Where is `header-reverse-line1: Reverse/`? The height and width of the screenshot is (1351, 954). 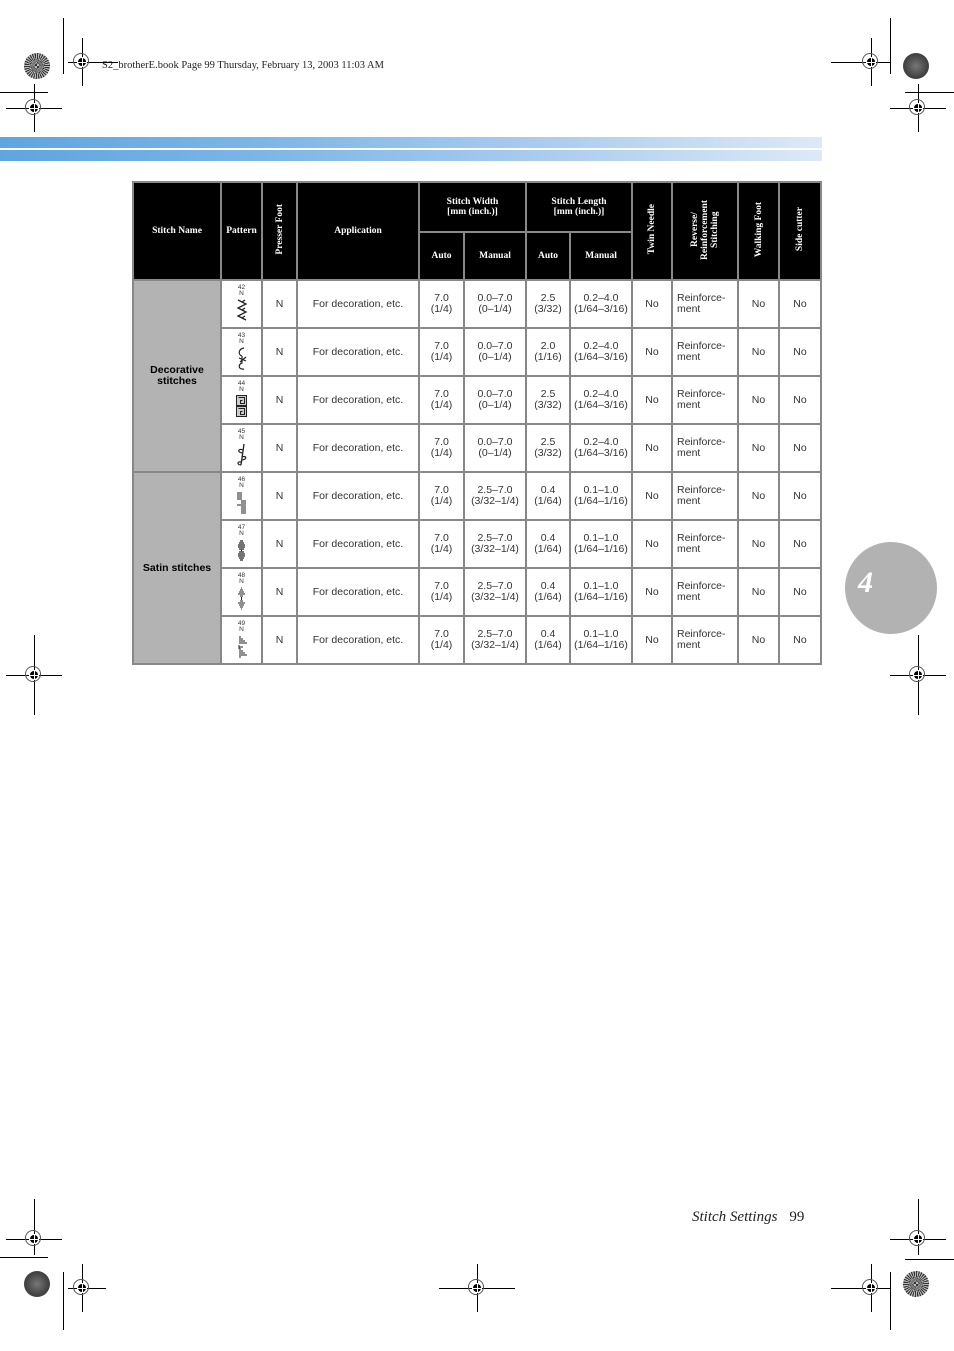 header-reverse-line1: Reverse/ is located at coordinates (695, 229).